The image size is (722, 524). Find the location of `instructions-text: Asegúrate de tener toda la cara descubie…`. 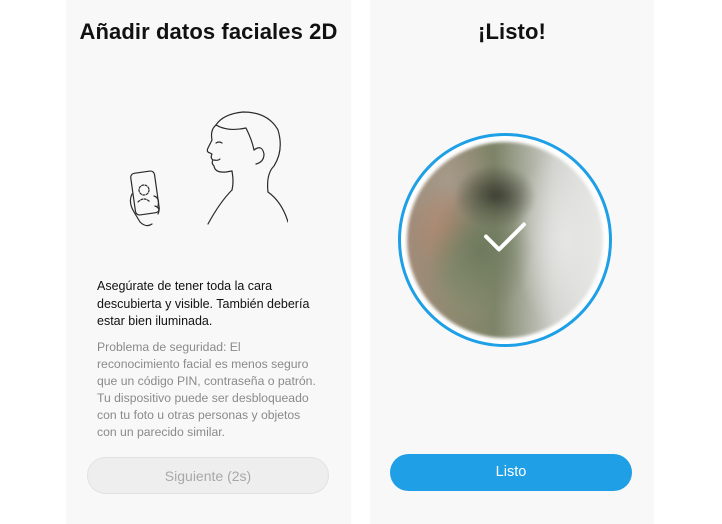

instructions-text: Asegúrate de tener toda la cara descubie… is located at coordinates (203, 303).